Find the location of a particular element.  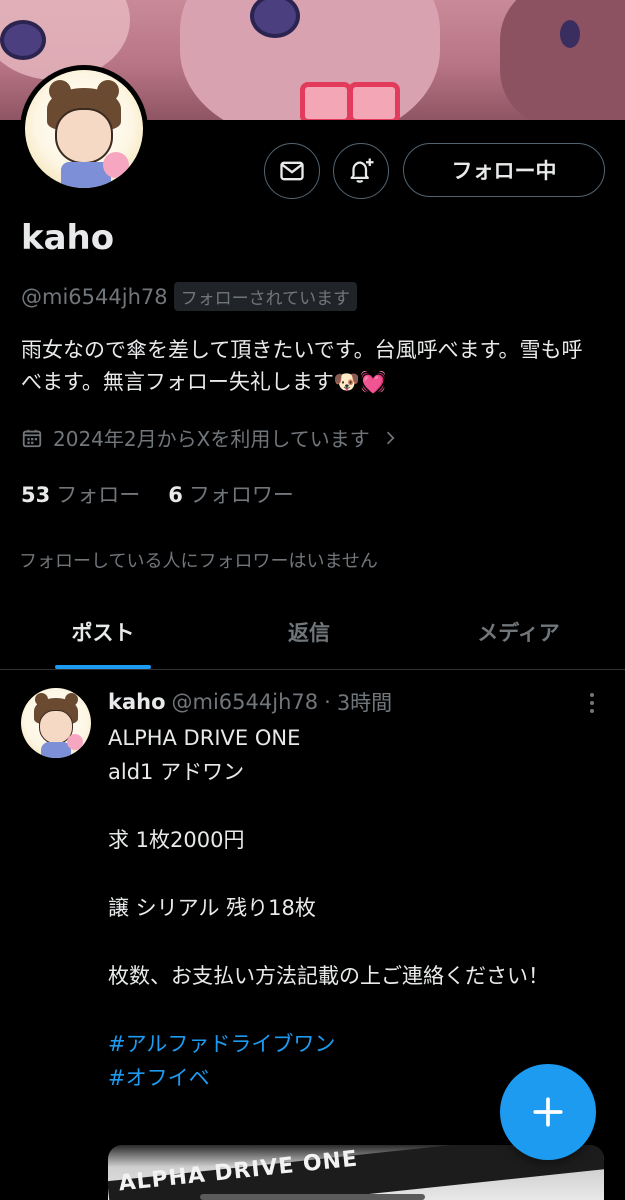

mutual-followers-text: フォローしている人にフォロワーはいません is located at coordinates (198, 561).